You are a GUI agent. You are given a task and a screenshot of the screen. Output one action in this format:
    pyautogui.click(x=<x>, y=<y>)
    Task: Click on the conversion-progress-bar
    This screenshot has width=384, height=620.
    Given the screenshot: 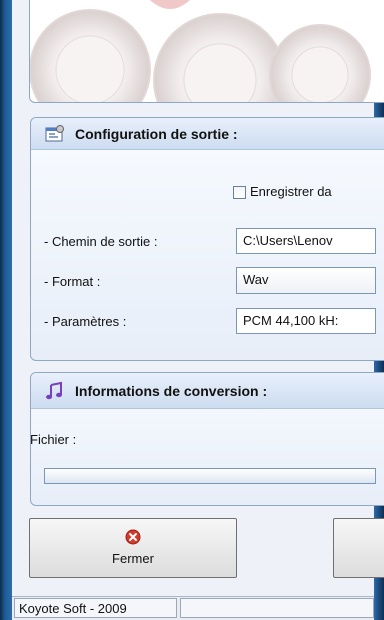 What is the action you would take?
    pyautogui.click(x=210, y=476)
    